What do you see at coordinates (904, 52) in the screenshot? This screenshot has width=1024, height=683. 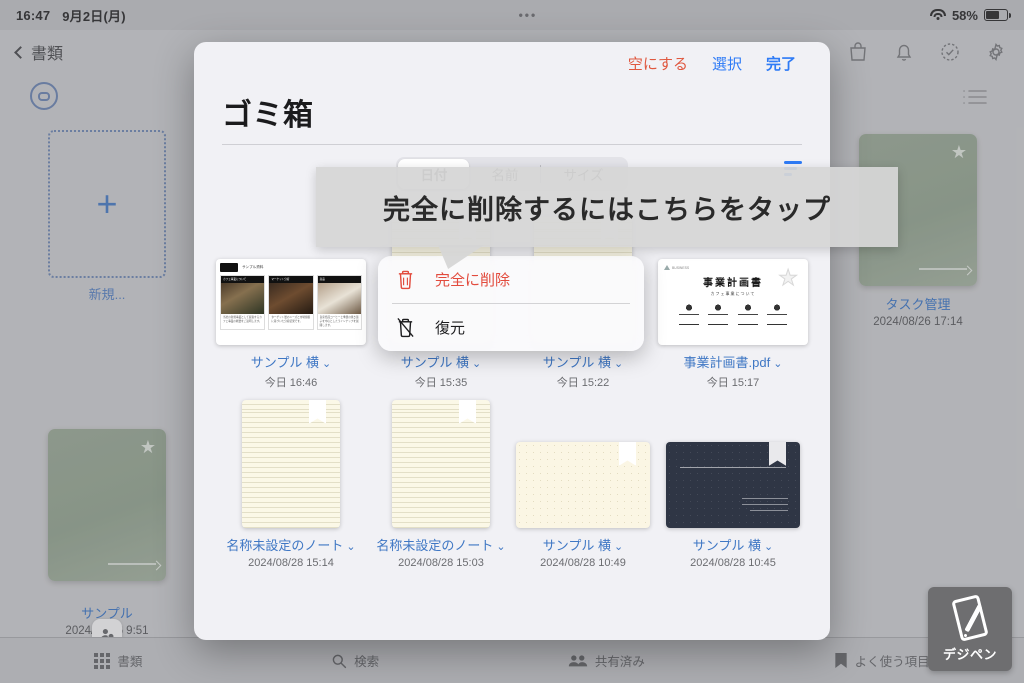 I see `bell-icon` at bounding box center [904, 52].